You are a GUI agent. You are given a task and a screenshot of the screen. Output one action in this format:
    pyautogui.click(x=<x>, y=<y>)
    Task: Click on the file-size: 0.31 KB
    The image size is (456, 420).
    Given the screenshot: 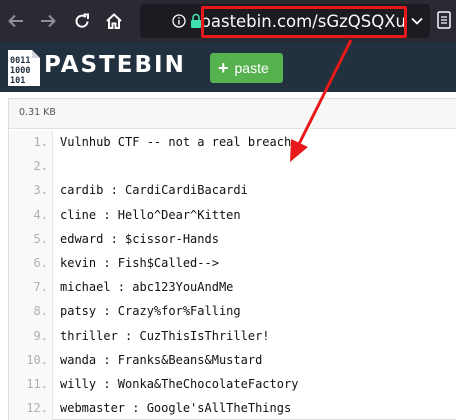 What is the action you would take?
    pyautogui.click(x=37, y=112)
    